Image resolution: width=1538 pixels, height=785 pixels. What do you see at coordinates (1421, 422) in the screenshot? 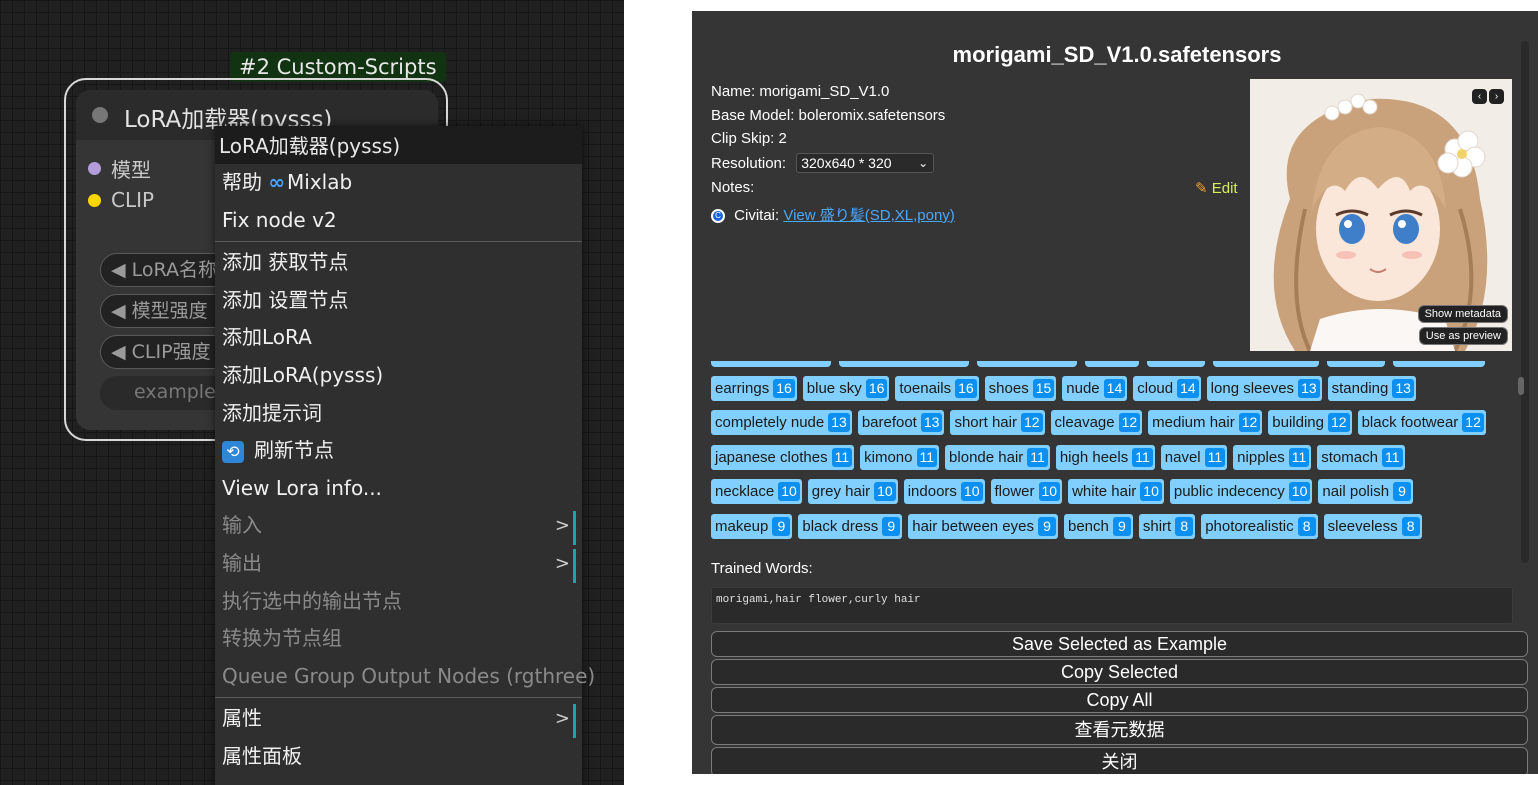
I see `tag-chip: black footwear 12` at bounding box center [1421, 422].